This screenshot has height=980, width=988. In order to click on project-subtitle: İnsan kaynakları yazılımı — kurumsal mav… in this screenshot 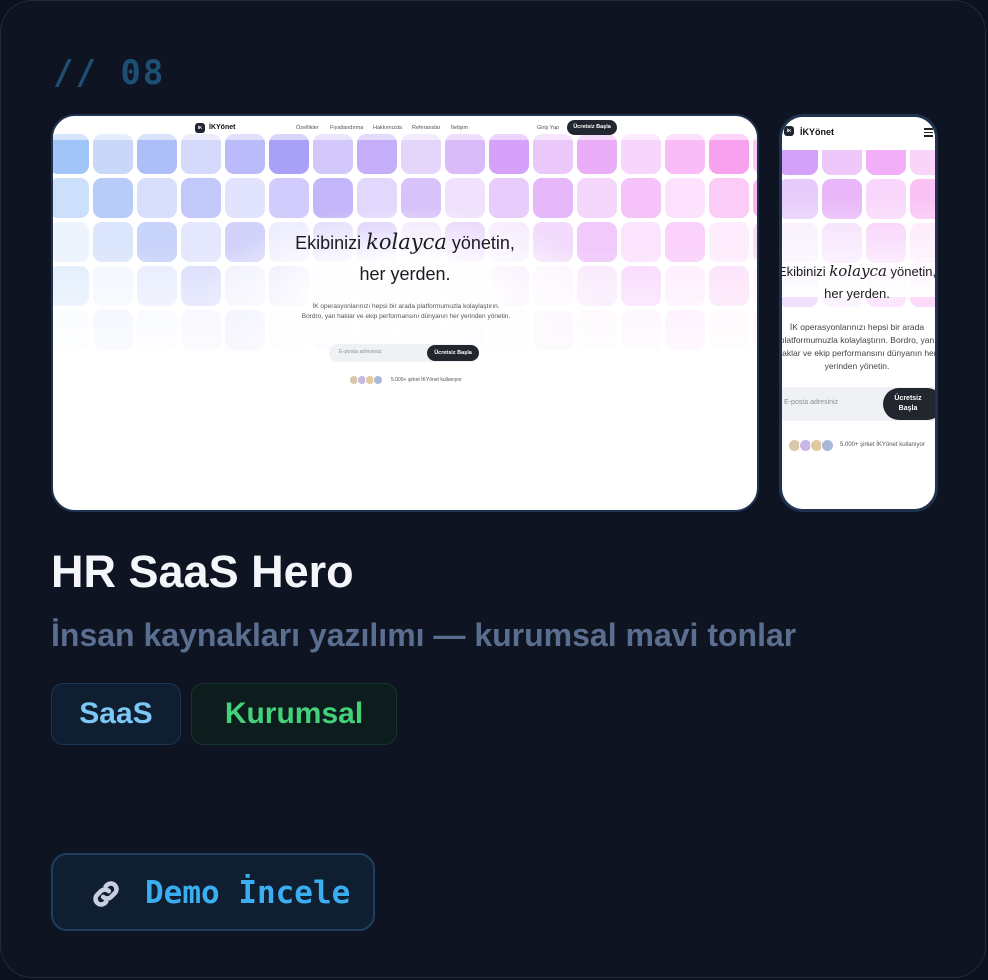, I will do `click(424, 635)`.